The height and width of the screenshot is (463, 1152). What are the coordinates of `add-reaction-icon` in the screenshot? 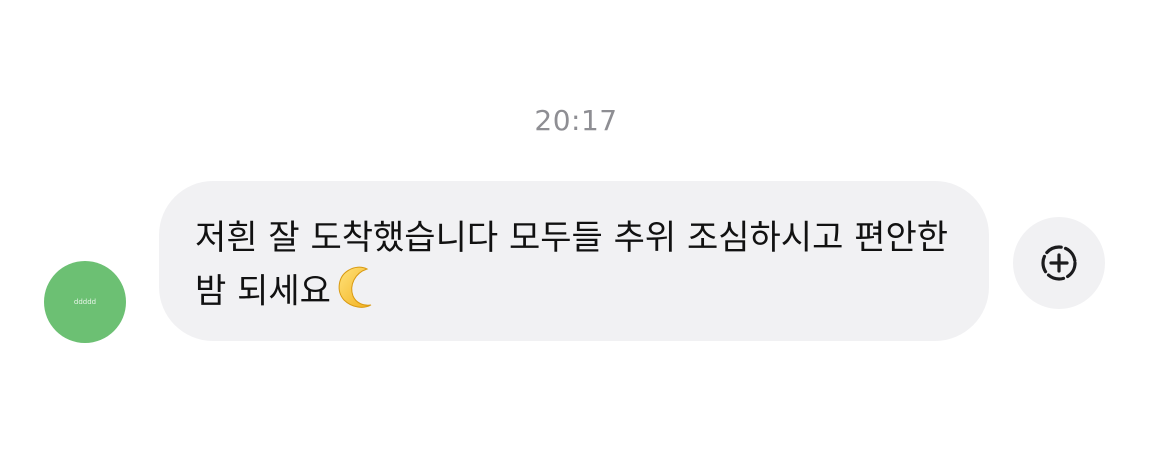 It's located at (1059, 263).